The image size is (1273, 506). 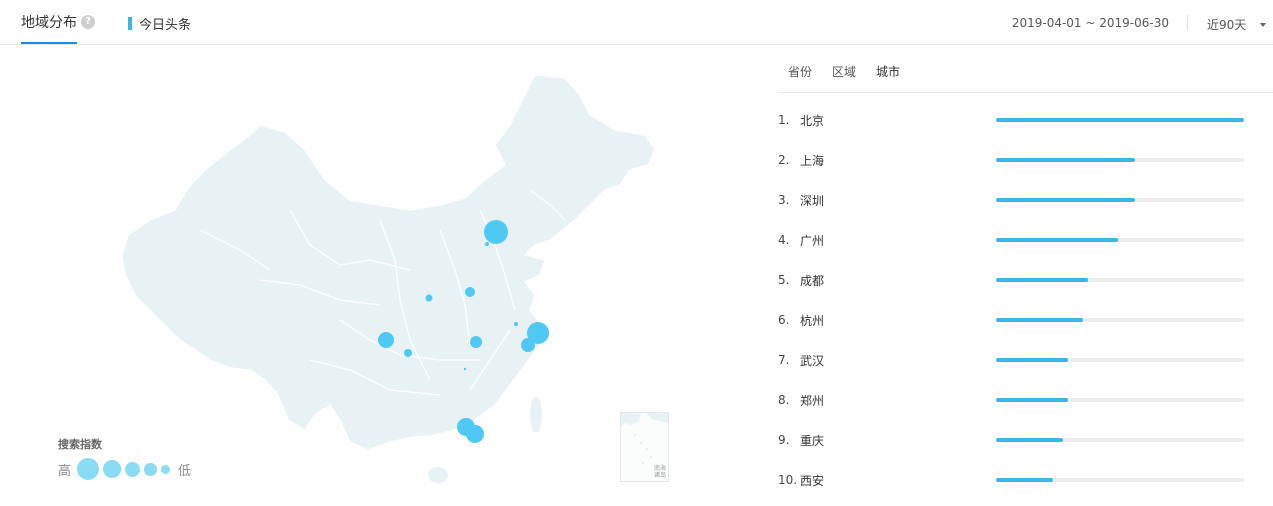 What do you see at coordinates (496, 232) in the screenshot?
I see `bubble-beijing` at bounding box center [496, 232].